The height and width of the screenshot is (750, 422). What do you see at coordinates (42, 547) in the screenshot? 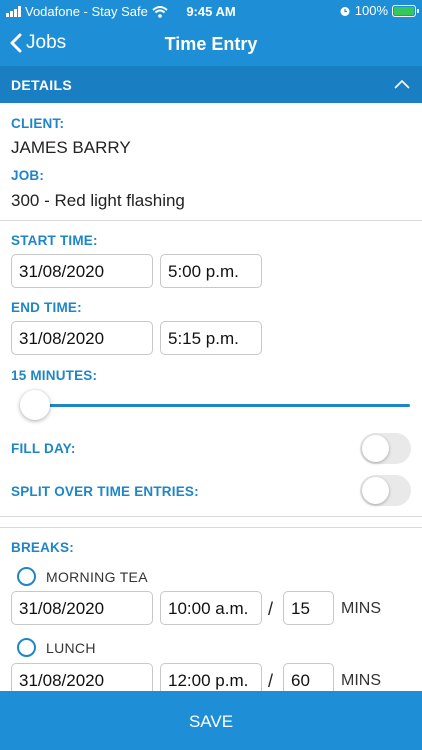
I see `breaks-label: BREAKS:` at bounding box center [42, 547].